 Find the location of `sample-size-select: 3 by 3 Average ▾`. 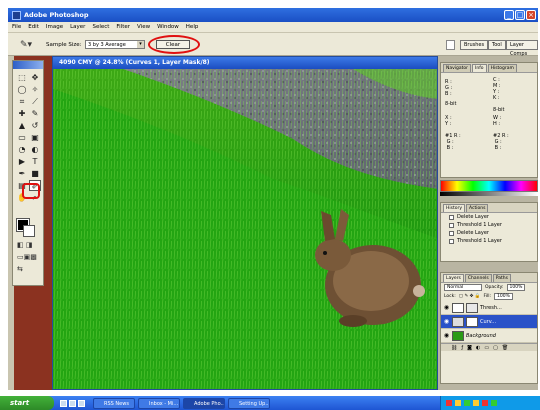

sample-size-select: 3 by 3 Average ▾ is located at coordinates (115, 44).